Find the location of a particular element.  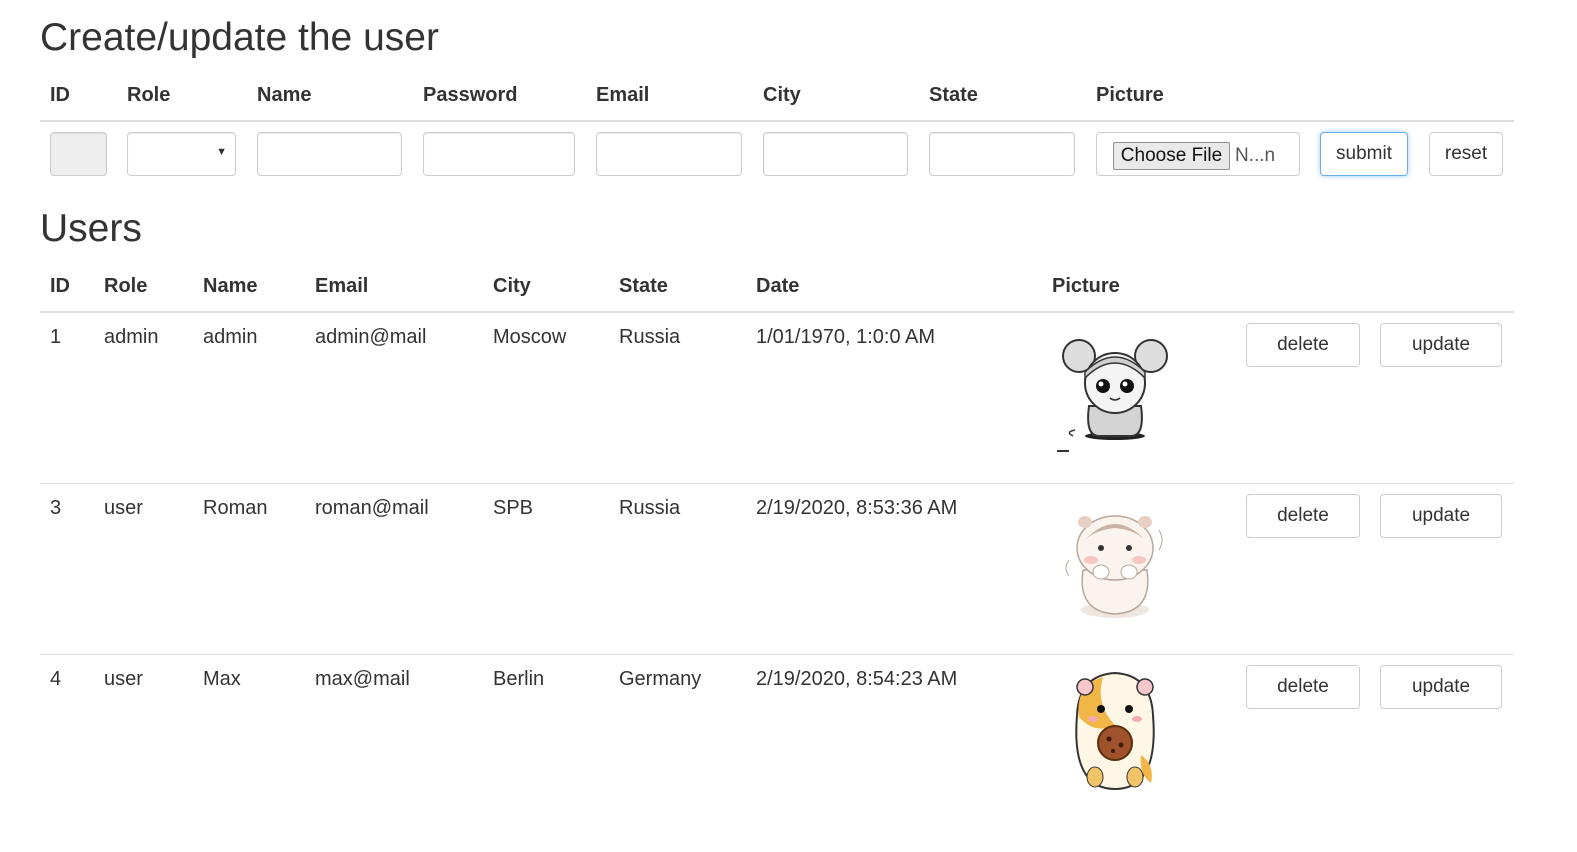

users-header-email: Email is located at coordinates (342, 286).